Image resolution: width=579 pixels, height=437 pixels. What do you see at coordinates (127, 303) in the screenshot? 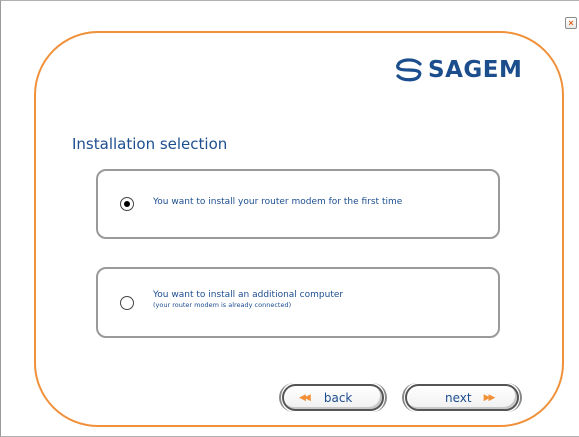
I see `radio-additional-computer` at bounding box center [127, 303].